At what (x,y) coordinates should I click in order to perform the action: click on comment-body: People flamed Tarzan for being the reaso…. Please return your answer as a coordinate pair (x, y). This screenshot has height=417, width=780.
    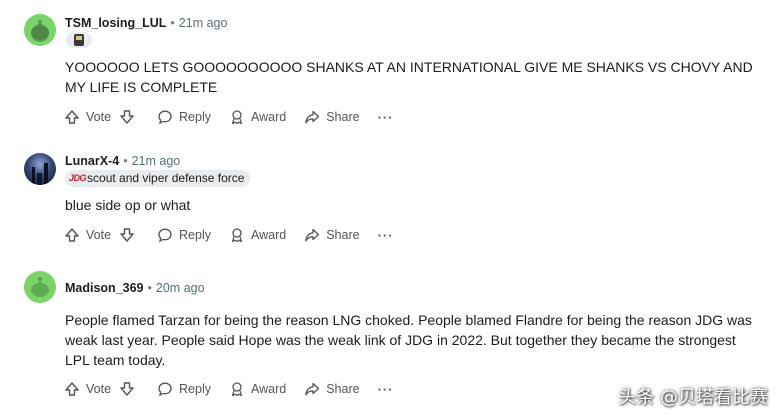
    Looking at the image, I should click on (408, 340).